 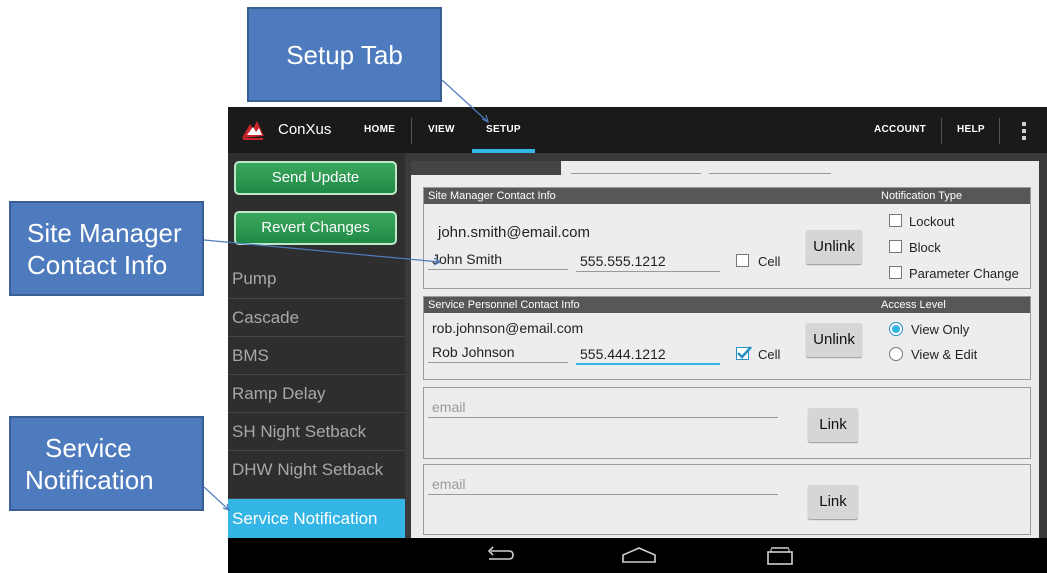 I want to click on parameter-change-label: Parameter Change, so click(x=964, y=273).